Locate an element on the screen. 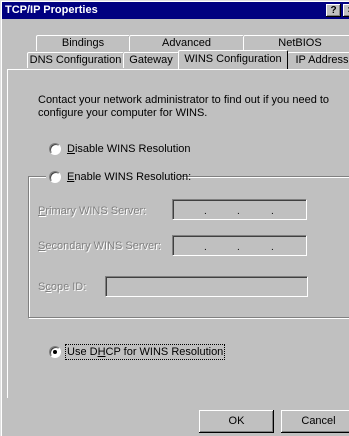 This screenshot has width=349, height=436. cancel-label: Cancel is located at coordinates (318, 421).